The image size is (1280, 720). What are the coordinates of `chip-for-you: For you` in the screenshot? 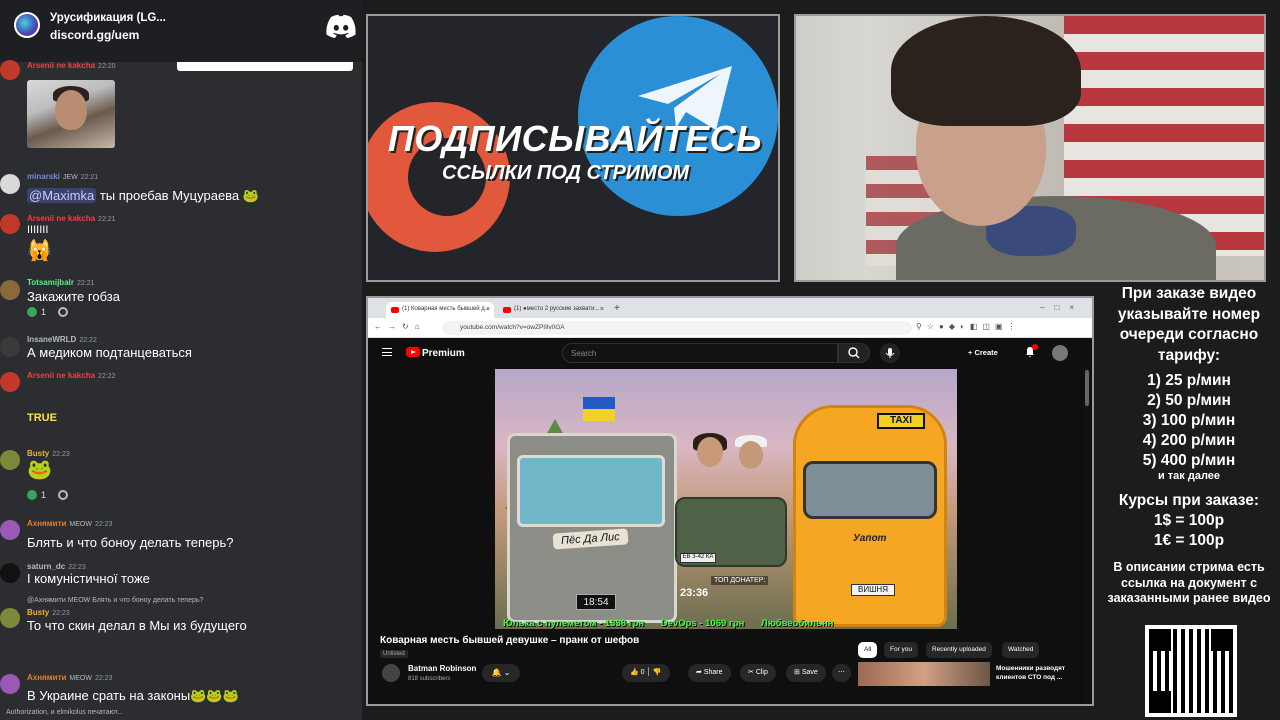 It's located at (901, 650).